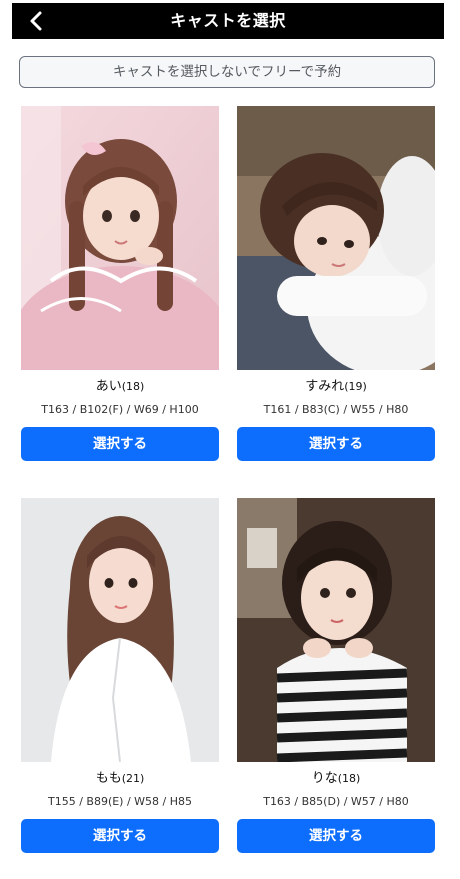  Describe the element at coordinates (120, 801) in the screenshot. I see `cast-stats: T155 / B89(E) / W58 / H85` at that location.